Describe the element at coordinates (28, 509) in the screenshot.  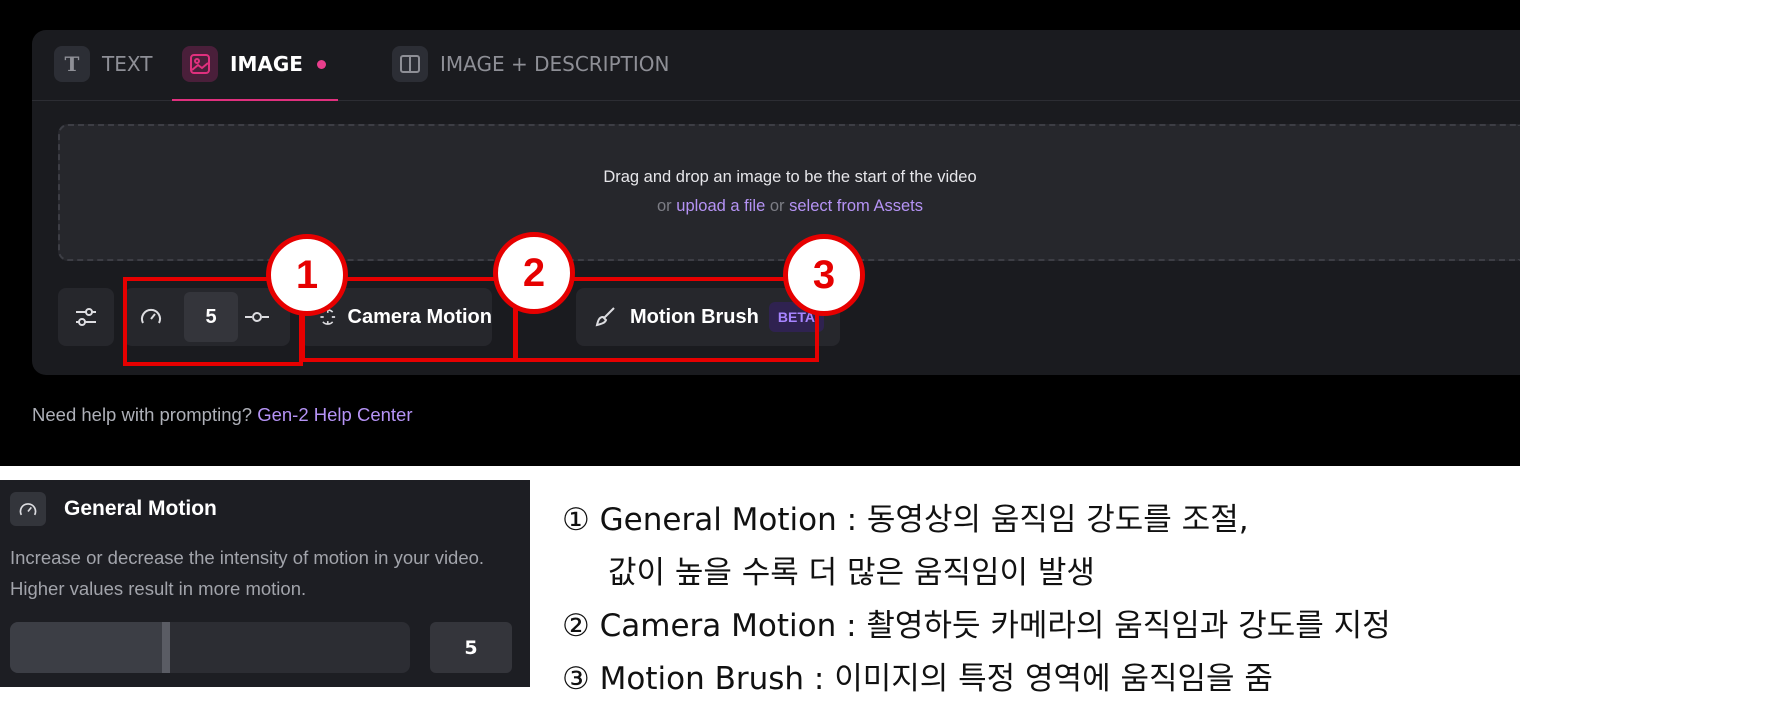
I see `gauge-icon` at that location.